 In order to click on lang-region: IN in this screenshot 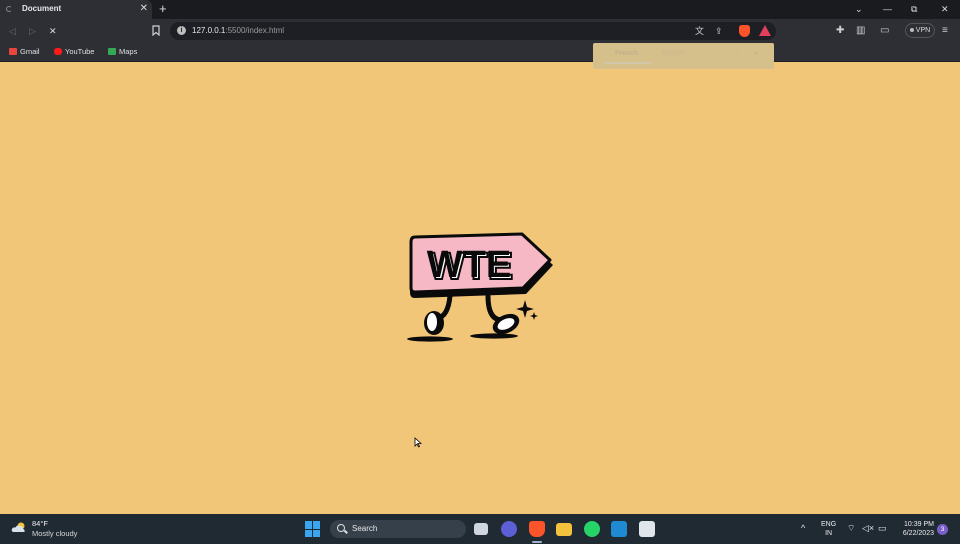, I will do `click(829, 533)`.